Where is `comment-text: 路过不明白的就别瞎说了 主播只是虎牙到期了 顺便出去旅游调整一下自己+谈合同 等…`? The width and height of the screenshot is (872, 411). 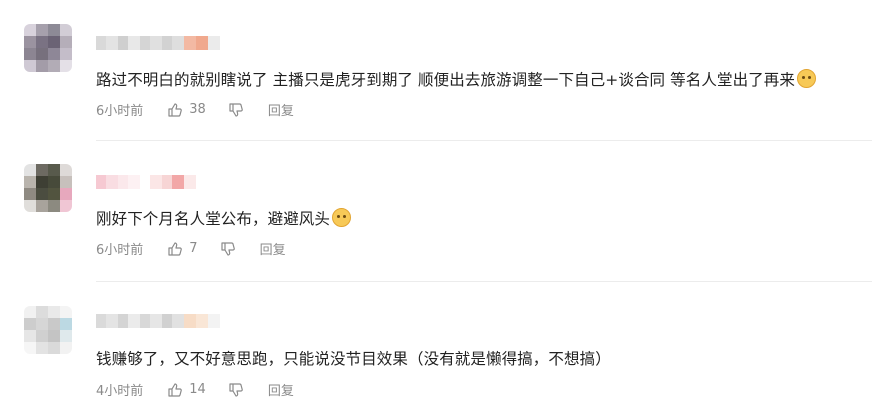
comment-text: 路过不明白的就别瞎说了 主播只是虎牙到期了 顺便出去旅游调整一下自己+谈合同 等… is located at coordinates (456, 79).